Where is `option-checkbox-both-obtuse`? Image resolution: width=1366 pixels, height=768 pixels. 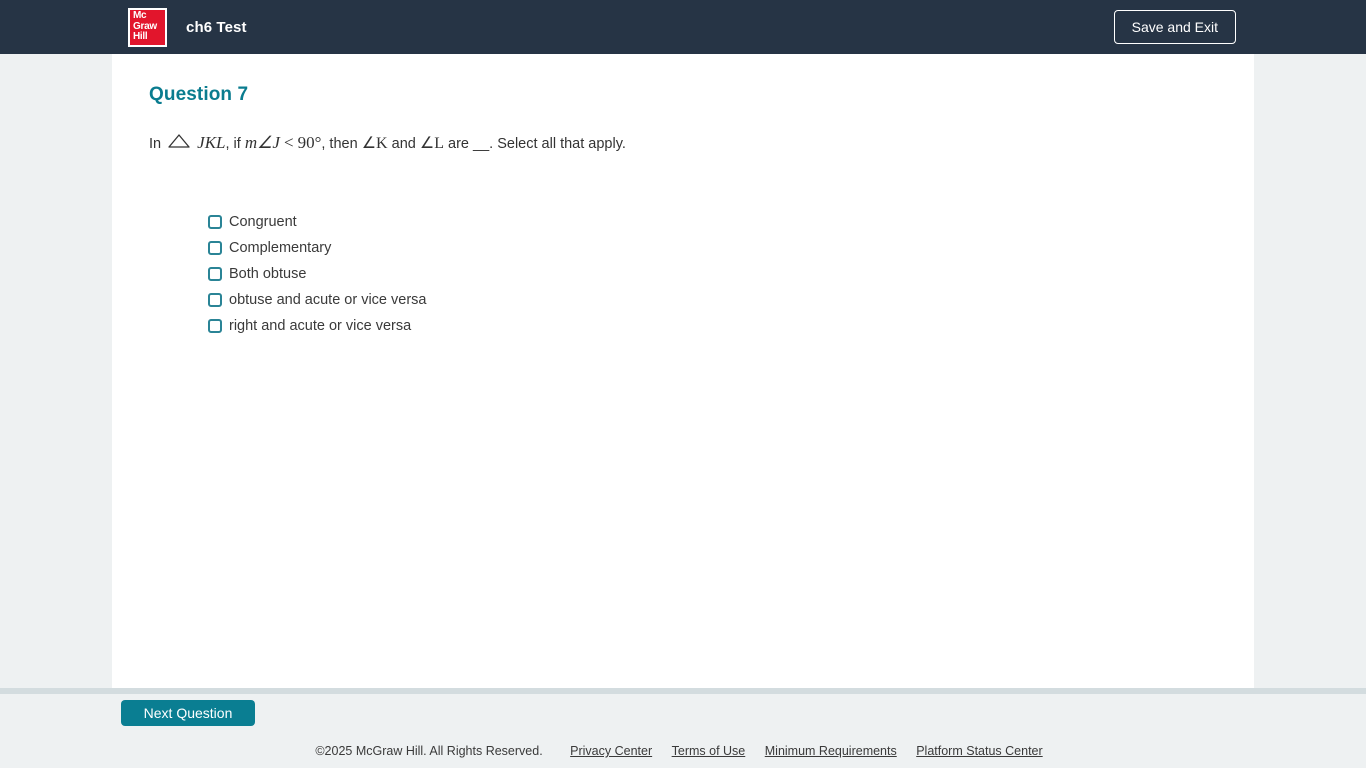
option-checkbox-both-obtuse is located at coordinates (215, 274).